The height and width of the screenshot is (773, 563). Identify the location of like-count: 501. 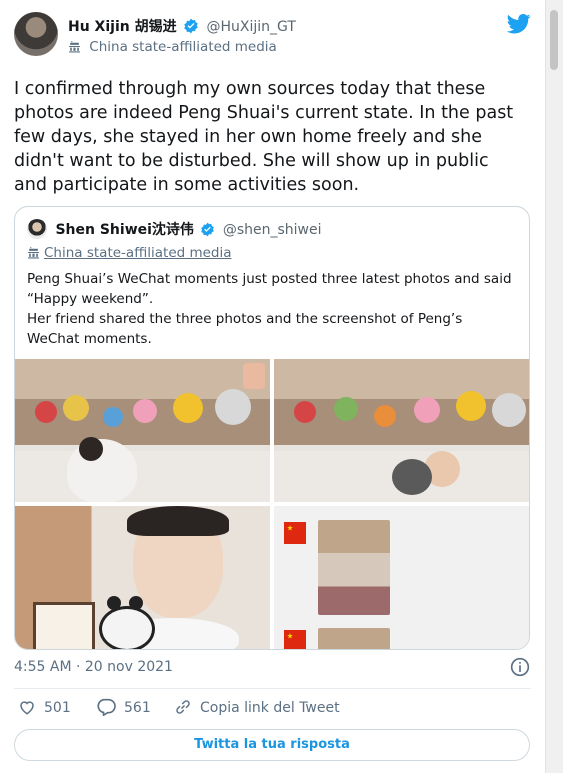
(57, 708).